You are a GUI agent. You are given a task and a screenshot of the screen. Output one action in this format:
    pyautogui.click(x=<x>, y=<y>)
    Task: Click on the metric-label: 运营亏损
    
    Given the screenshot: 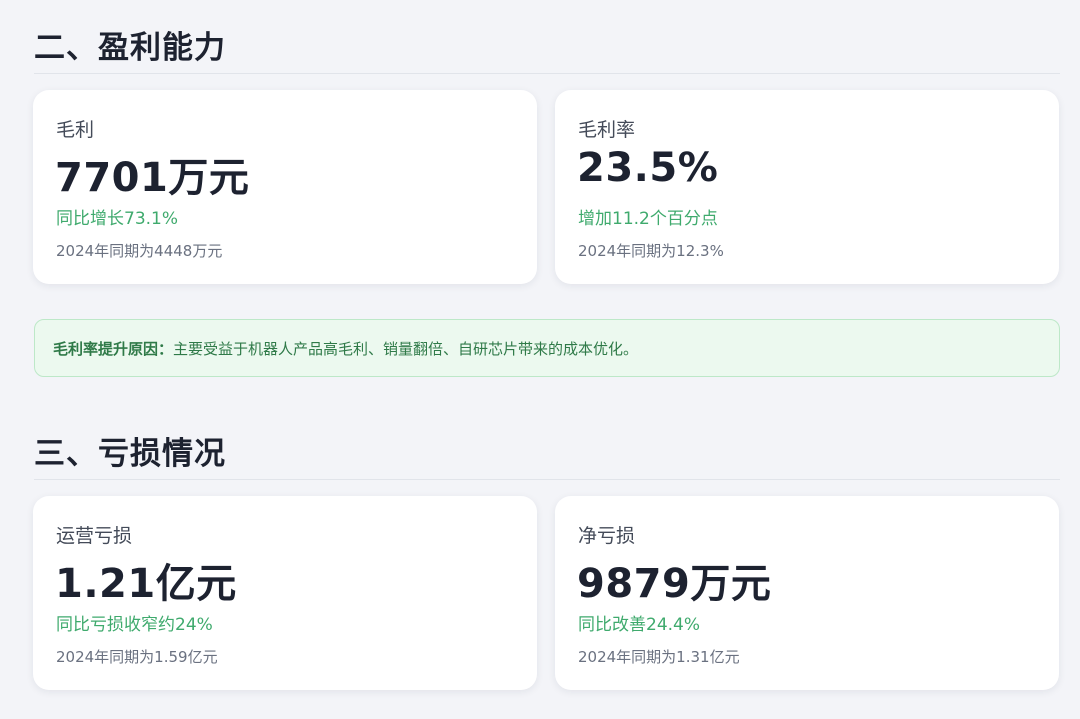 What is the action you would take?
    pyautogui.click(x=94, y=536)
    